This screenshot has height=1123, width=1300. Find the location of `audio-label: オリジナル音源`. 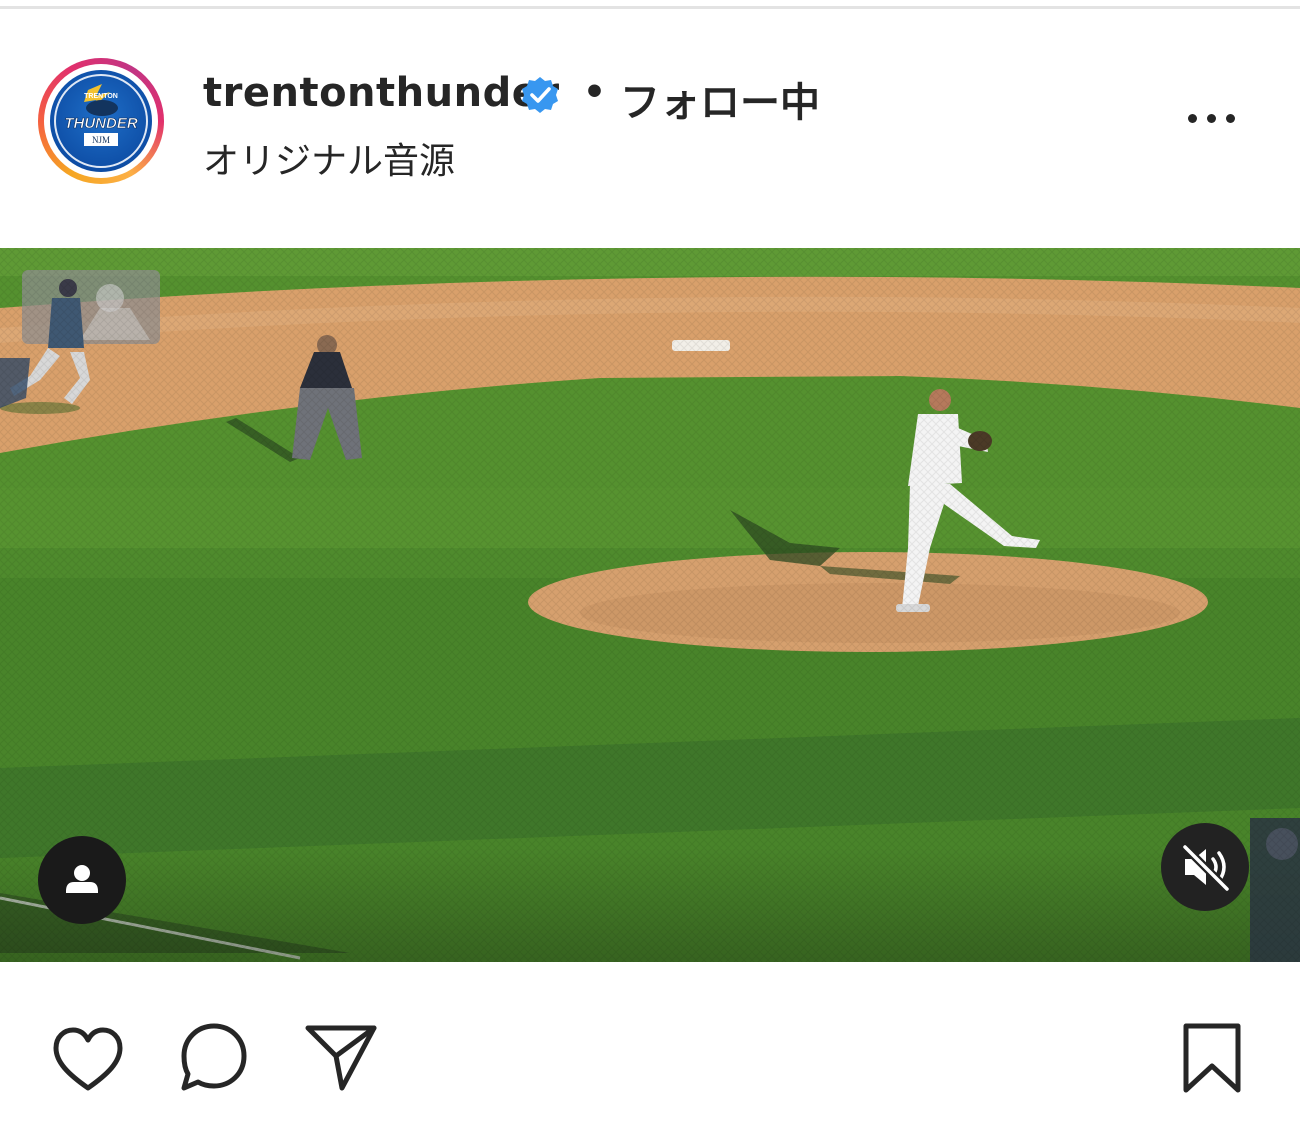

audio-label: オリジナル音源 is located at coordinates (329, 158).